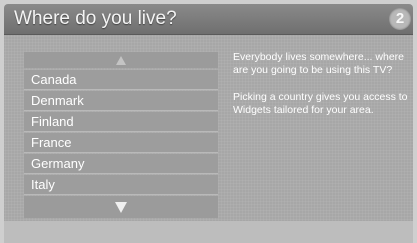 The image size is (417, 243). What do you see at coordinates (121, 164) in the screenshot?
I see `list-item-germany: Germany` at bounding box center [121, 164].